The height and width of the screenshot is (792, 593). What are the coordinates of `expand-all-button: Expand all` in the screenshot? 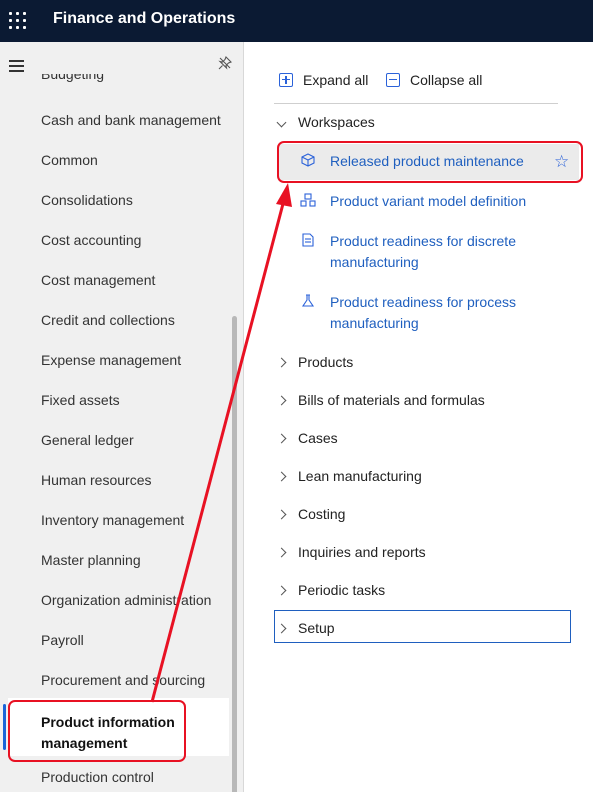 It's located at (323, 80).